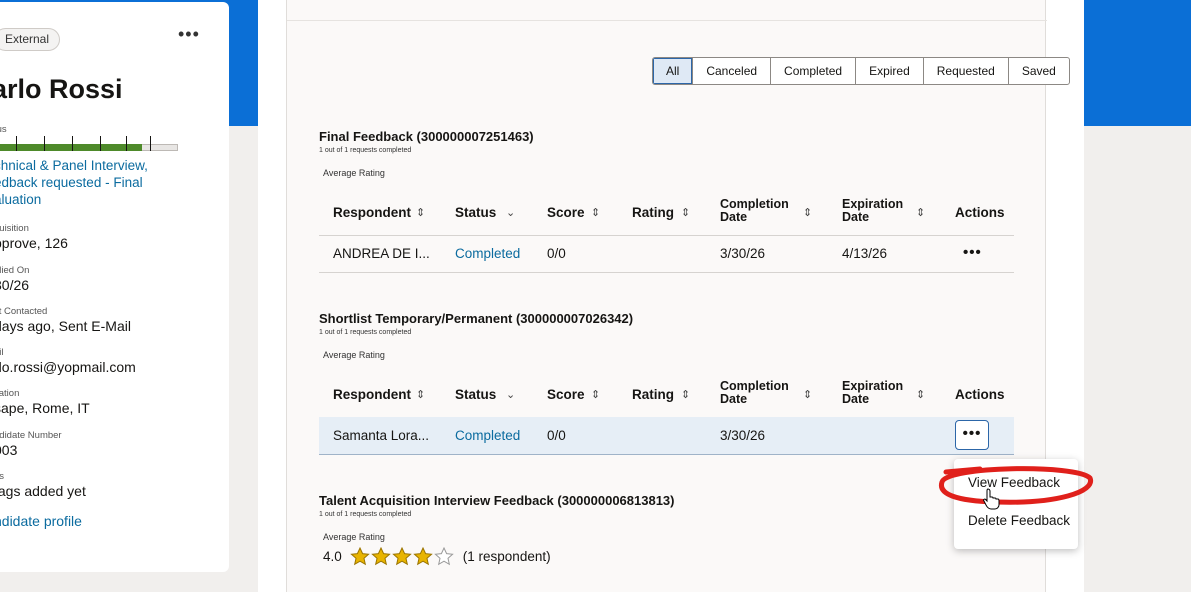 This screenshot has height=592, width=1191. Describe the element at coordinates (890, 71) in the screenshot. I see `filter-expired: Expired` at that location.